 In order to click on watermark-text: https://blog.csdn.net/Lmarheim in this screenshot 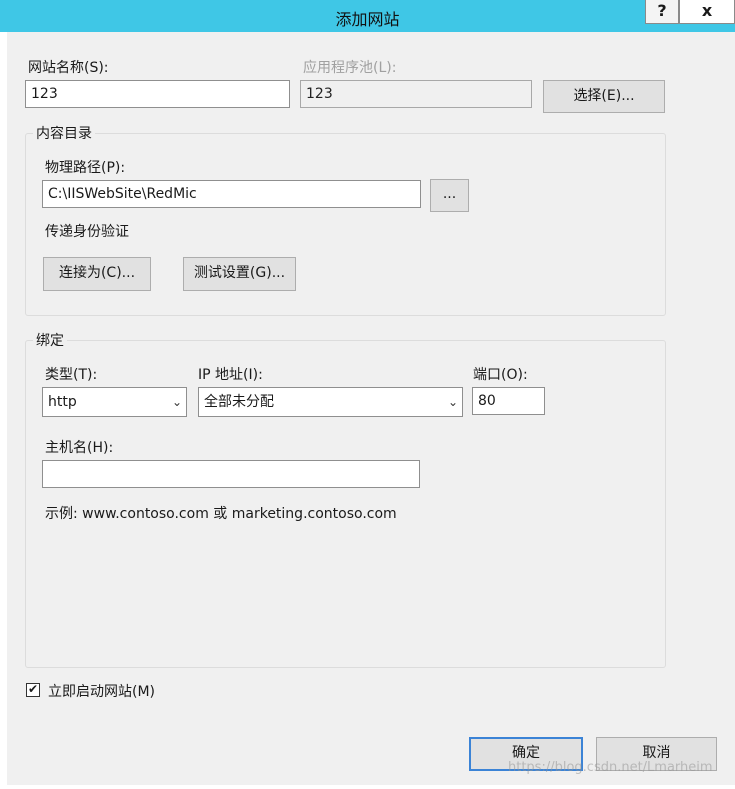, I will do `click(610, 767)`.